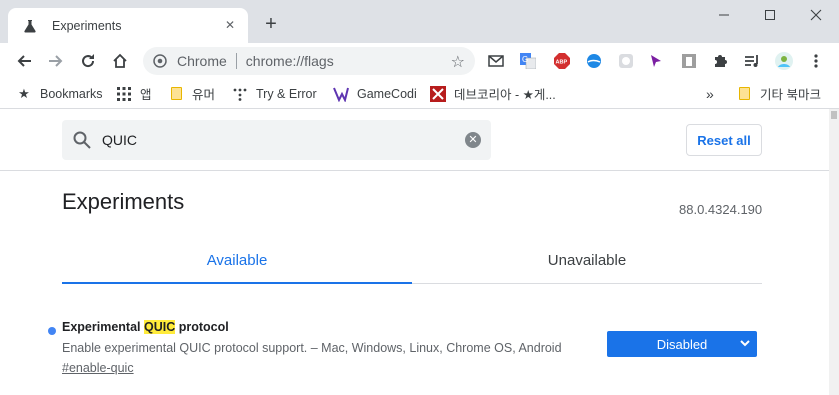 The image size is (839, 395). Describe the element at coordinates (721, 209) in the screenshot. I see `version-label: 88.0.4324.190` at that location.